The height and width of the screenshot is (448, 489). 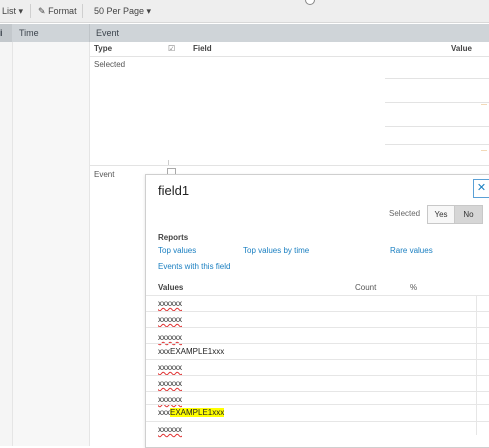 What do you see at coordinates (173, 237) in the screenshot?
I see `reports-label: Reports` at bounding box center [173, 237].